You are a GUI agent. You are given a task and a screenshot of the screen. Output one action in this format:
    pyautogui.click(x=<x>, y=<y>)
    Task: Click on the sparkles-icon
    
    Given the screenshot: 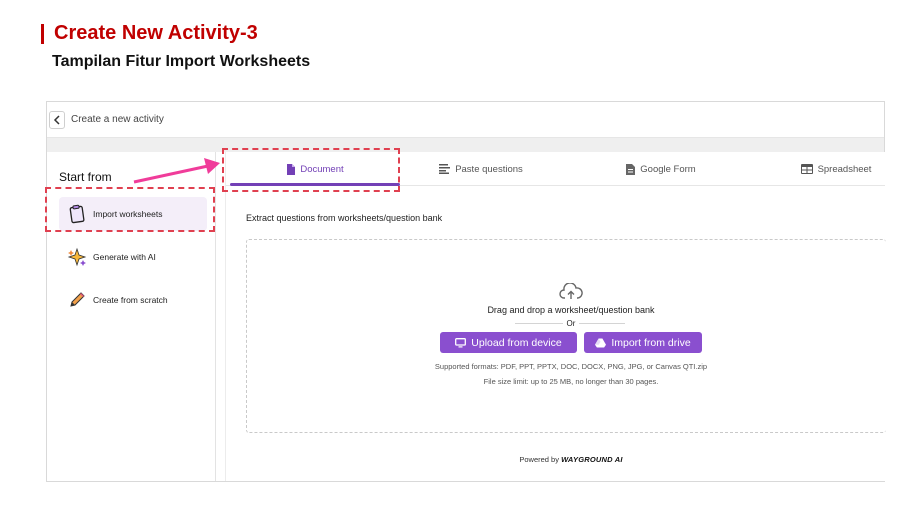 What is the action you would take?
    pyautogui.click(x=77, y=257)
    